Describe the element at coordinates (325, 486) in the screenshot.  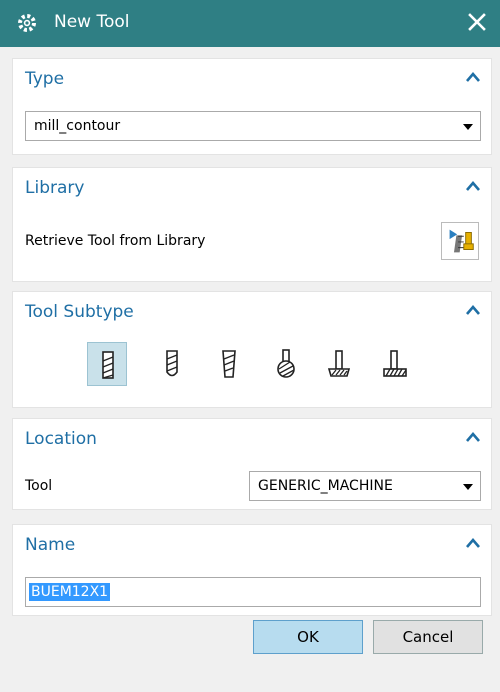
I see `tool-machine-select-value: GENERIC_MACHINE` at that location.